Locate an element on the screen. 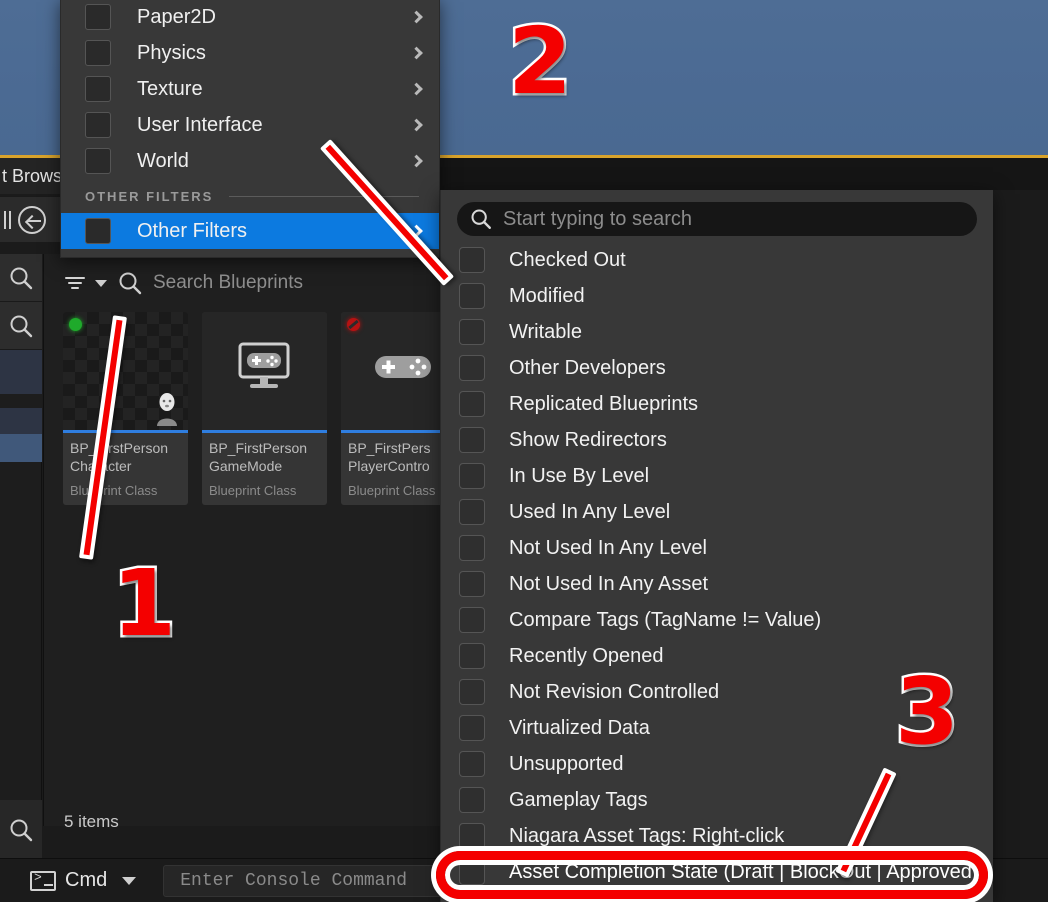  content-browser-tab: t Brows is located at coordinates (30, 176).